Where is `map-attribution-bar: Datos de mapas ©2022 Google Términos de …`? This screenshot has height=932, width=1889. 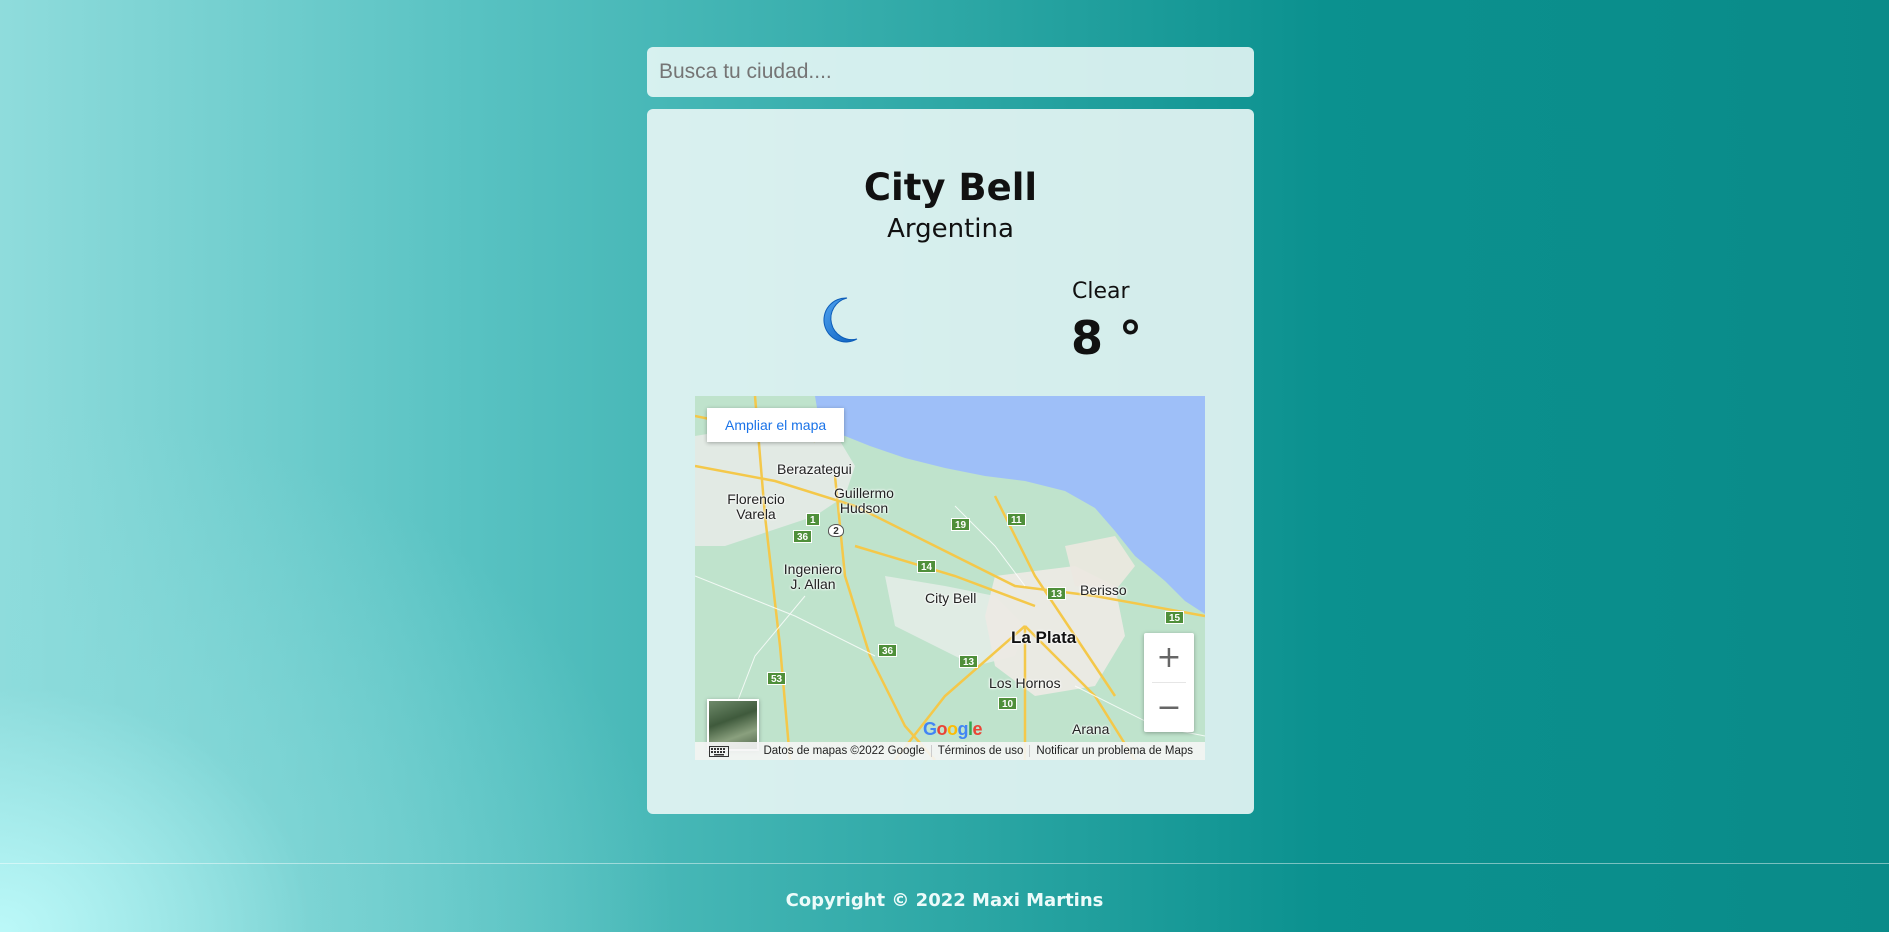
map-attribution-bar: Datos de mapas ©2022 Google Términos de … is located at coordinates (950, 751).